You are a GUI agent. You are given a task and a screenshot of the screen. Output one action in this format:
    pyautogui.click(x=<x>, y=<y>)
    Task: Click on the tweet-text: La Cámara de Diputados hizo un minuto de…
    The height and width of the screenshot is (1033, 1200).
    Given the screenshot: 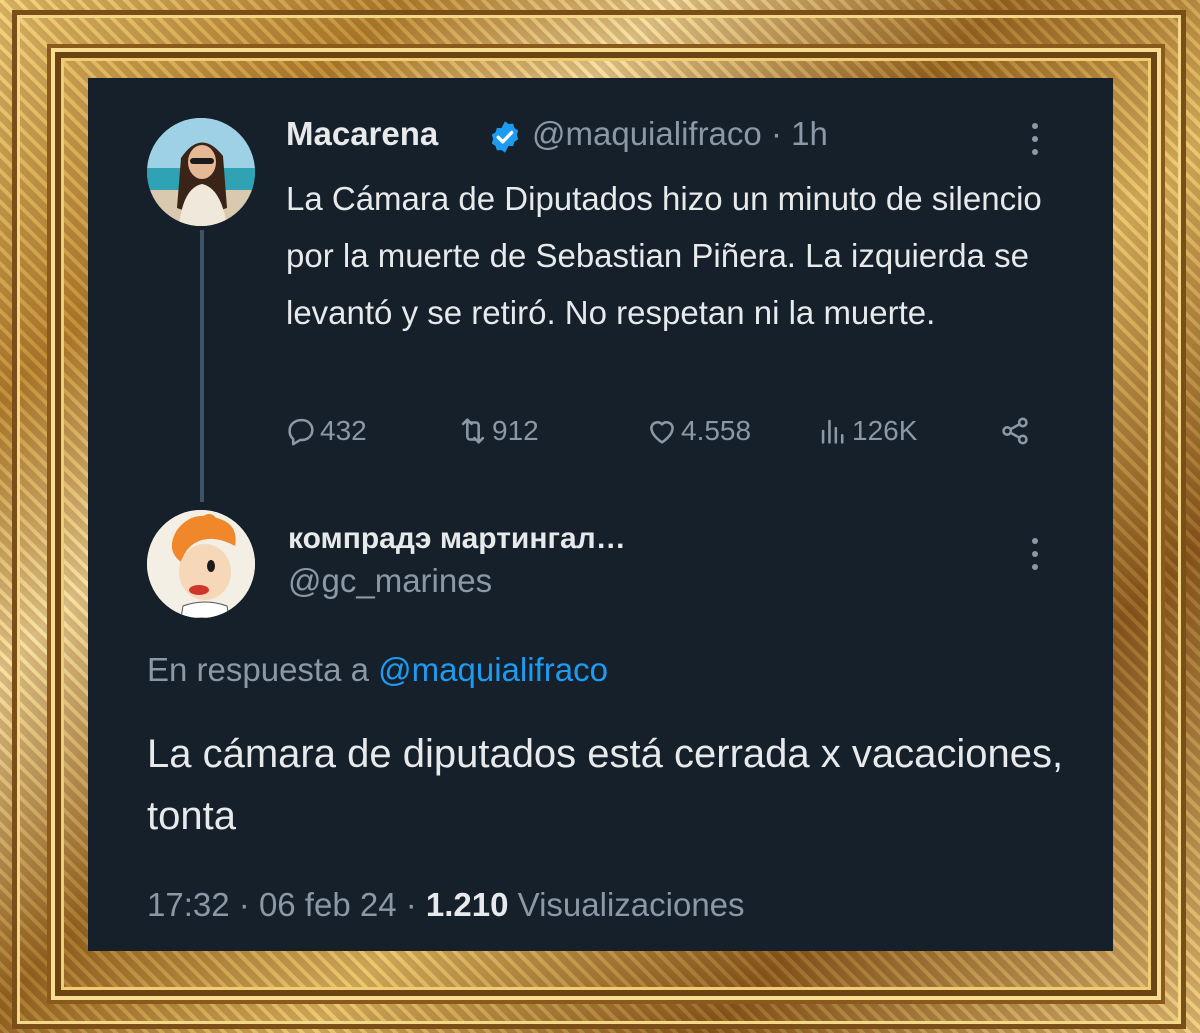 What is the action you would take?
    pyautogui.click(x=664, y=255)
    